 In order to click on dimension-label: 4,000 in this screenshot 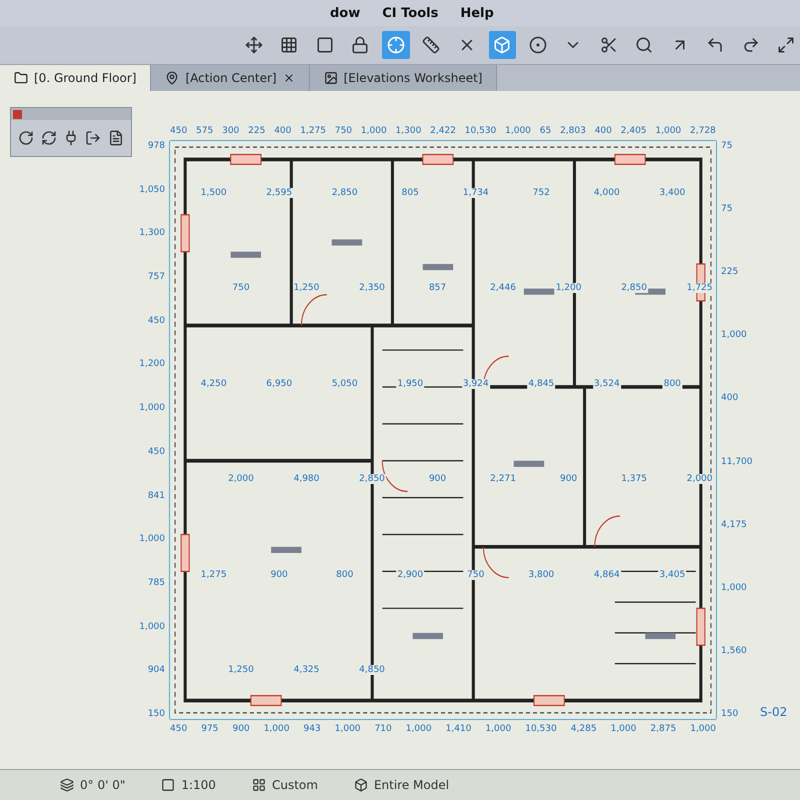, I will do `click(606, 193)`.